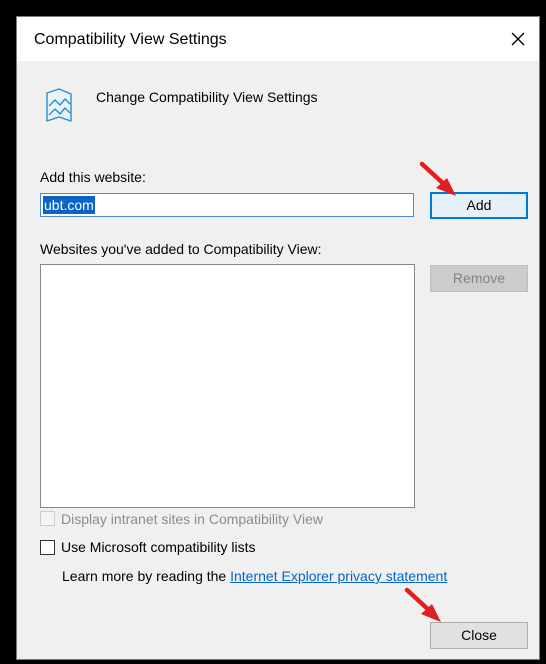 This screenshot has width=546, height=664. What do you see at coordinates (479, 635) in the screenshot?
I see `close-button: Close` at bounding box center [479, 635].